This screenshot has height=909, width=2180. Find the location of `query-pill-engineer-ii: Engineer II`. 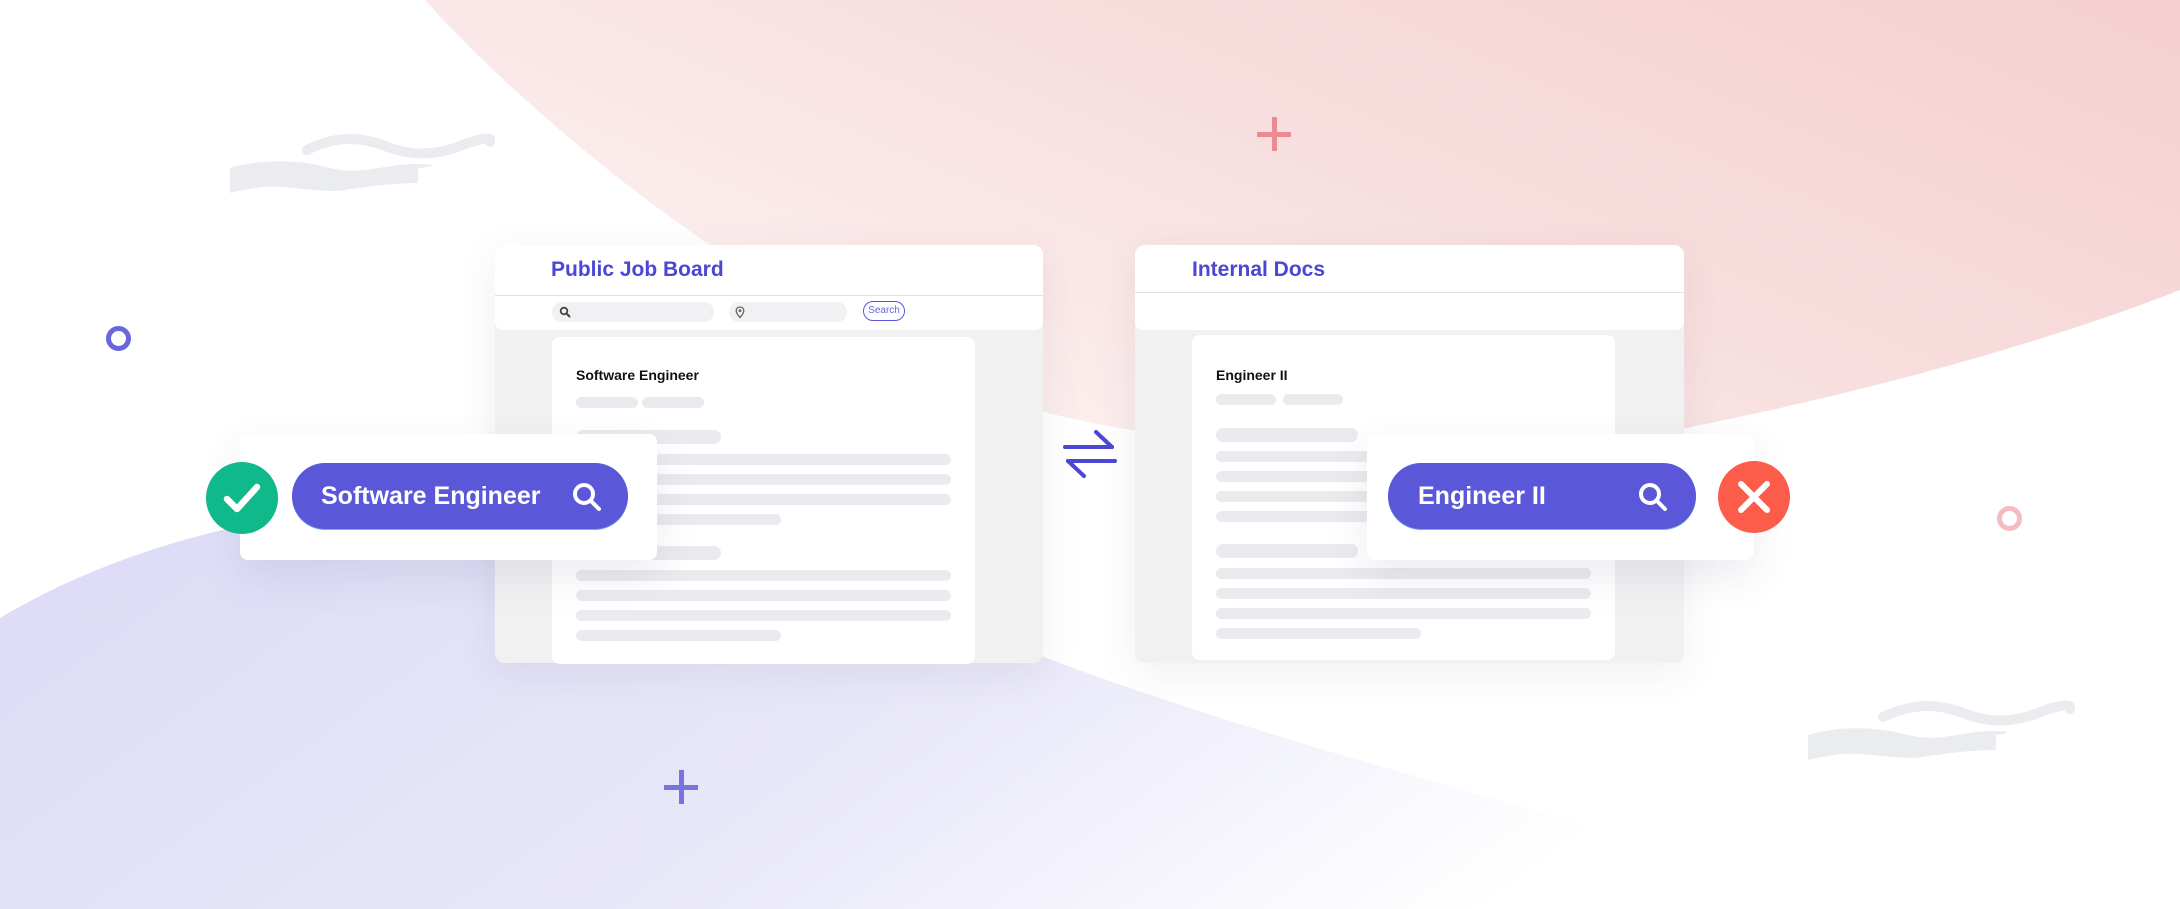

query-pill-engineer-ii: Engineer II is located at coordinates (1542, 496).